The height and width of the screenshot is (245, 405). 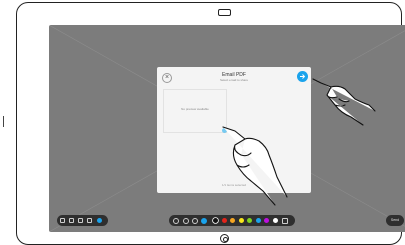 What do you see at coordinates (71, 220) in the screenshot?
I see `layers-icon` at bounding box center [71, 220].